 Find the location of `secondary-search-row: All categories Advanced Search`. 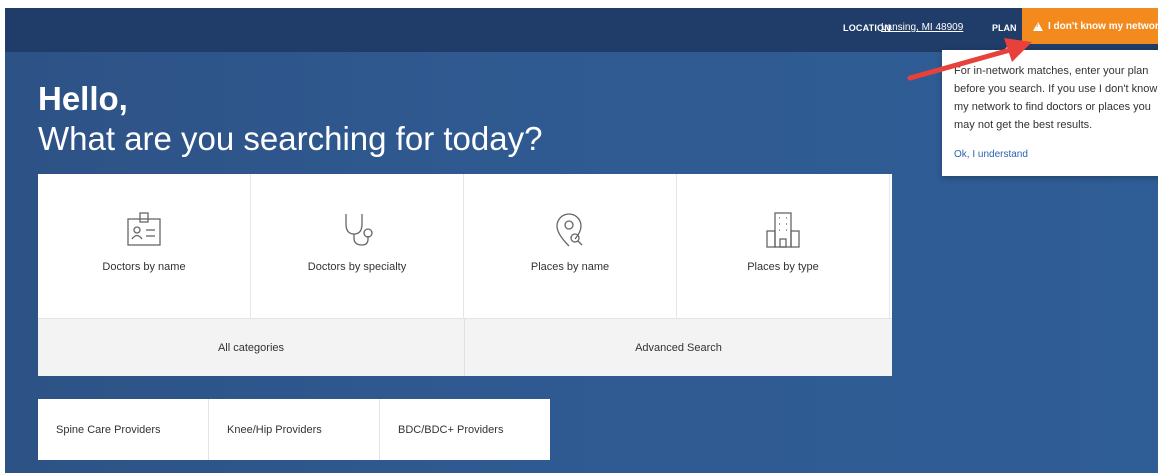

secondary-search-row: All categories Advanced Search is located at coordinates (465, 347).